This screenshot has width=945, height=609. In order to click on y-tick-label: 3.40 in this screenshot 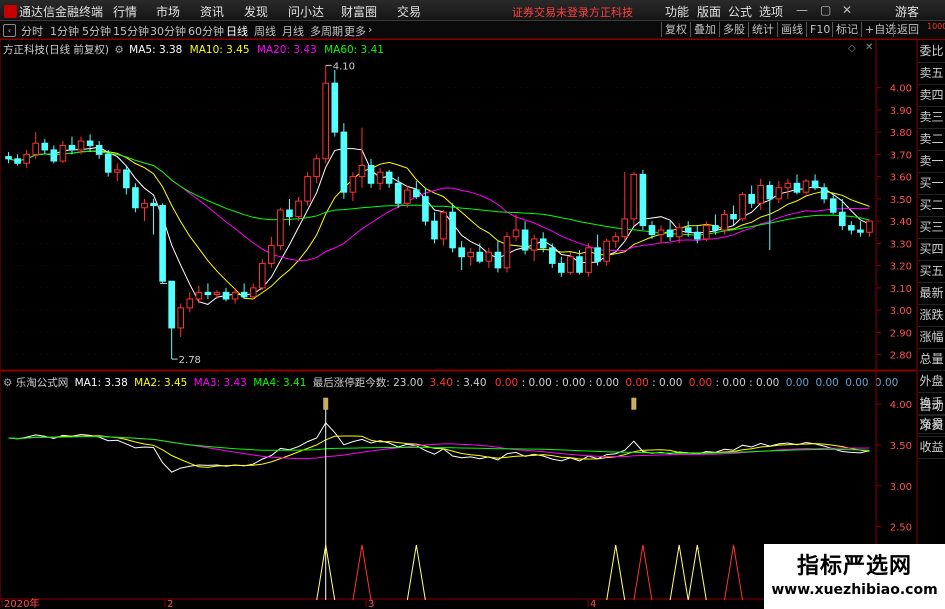, I will do `click(901, 222)`.